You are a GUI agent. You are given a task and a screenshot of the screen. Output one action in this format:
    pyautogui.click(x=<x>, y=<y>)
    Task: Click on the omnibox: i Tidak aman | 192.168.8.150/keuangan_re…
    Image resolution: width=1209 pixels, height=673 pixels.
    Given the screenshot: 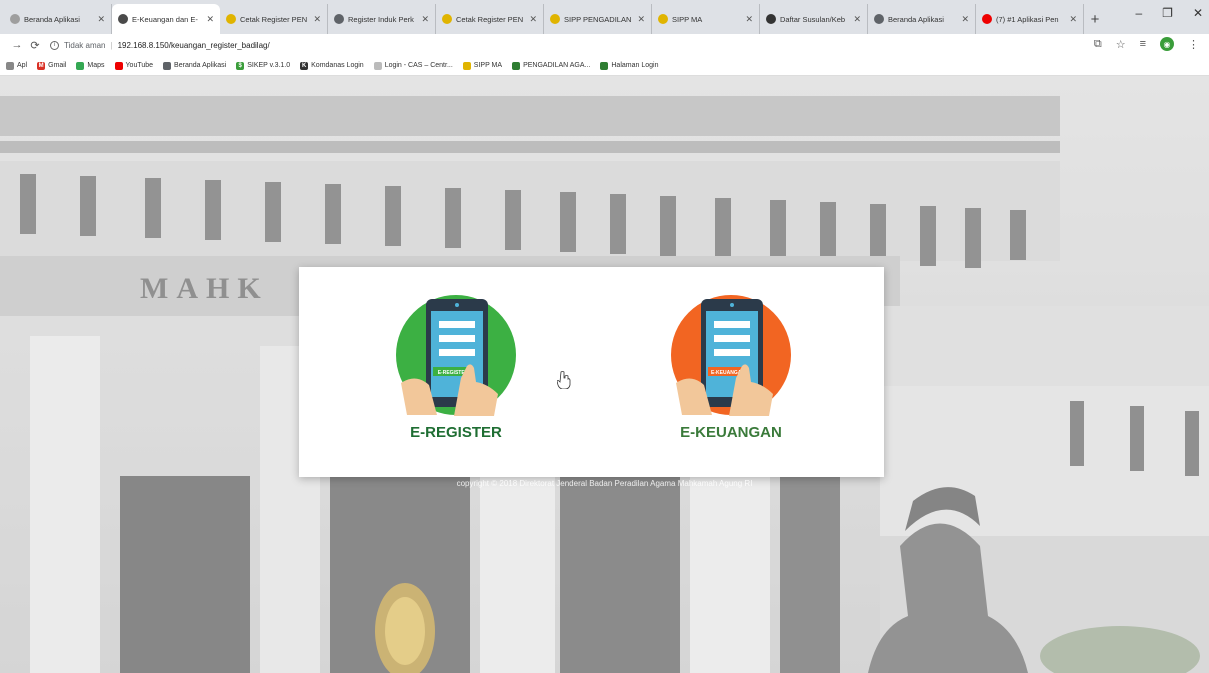 What is the action you would take?
    pyautogui.click(x=160, y=45)
    